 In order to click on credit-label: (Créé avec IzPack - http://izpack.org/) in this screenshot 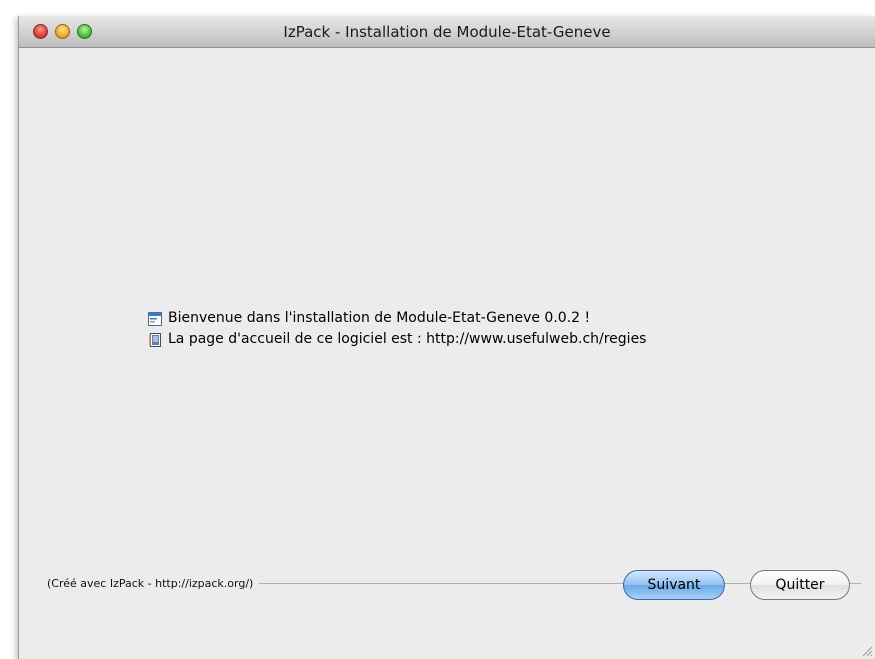, I will do `click(150, 583)`.